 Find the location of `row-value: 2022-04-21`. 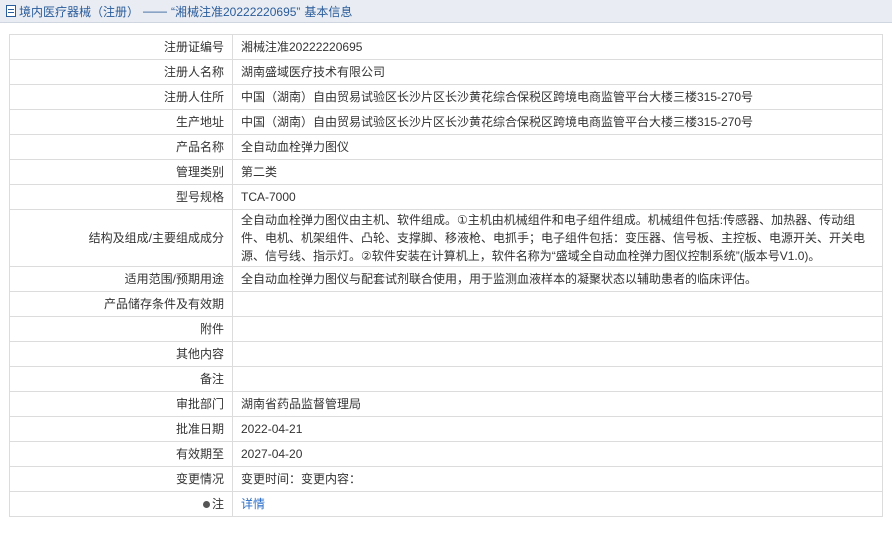

row-value: 2022-04-21 is located at coordinates (557, 429).